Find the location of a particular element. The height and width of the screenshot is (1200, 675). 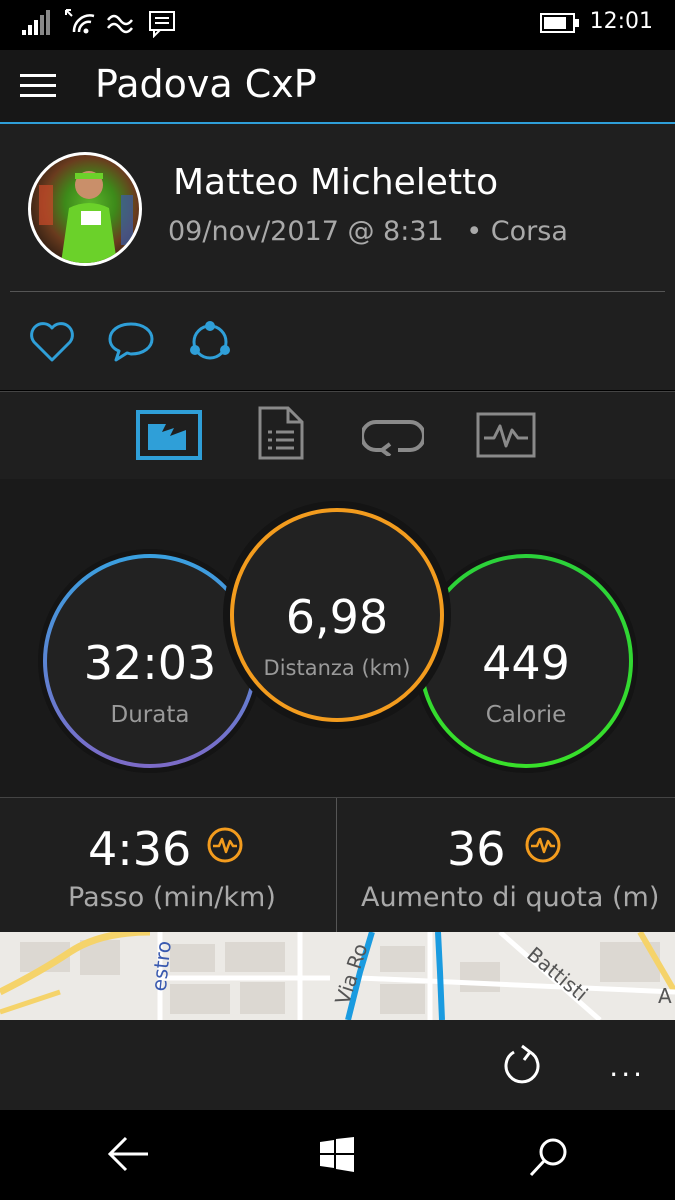

heart-icon is located at coordinates (52, 342).